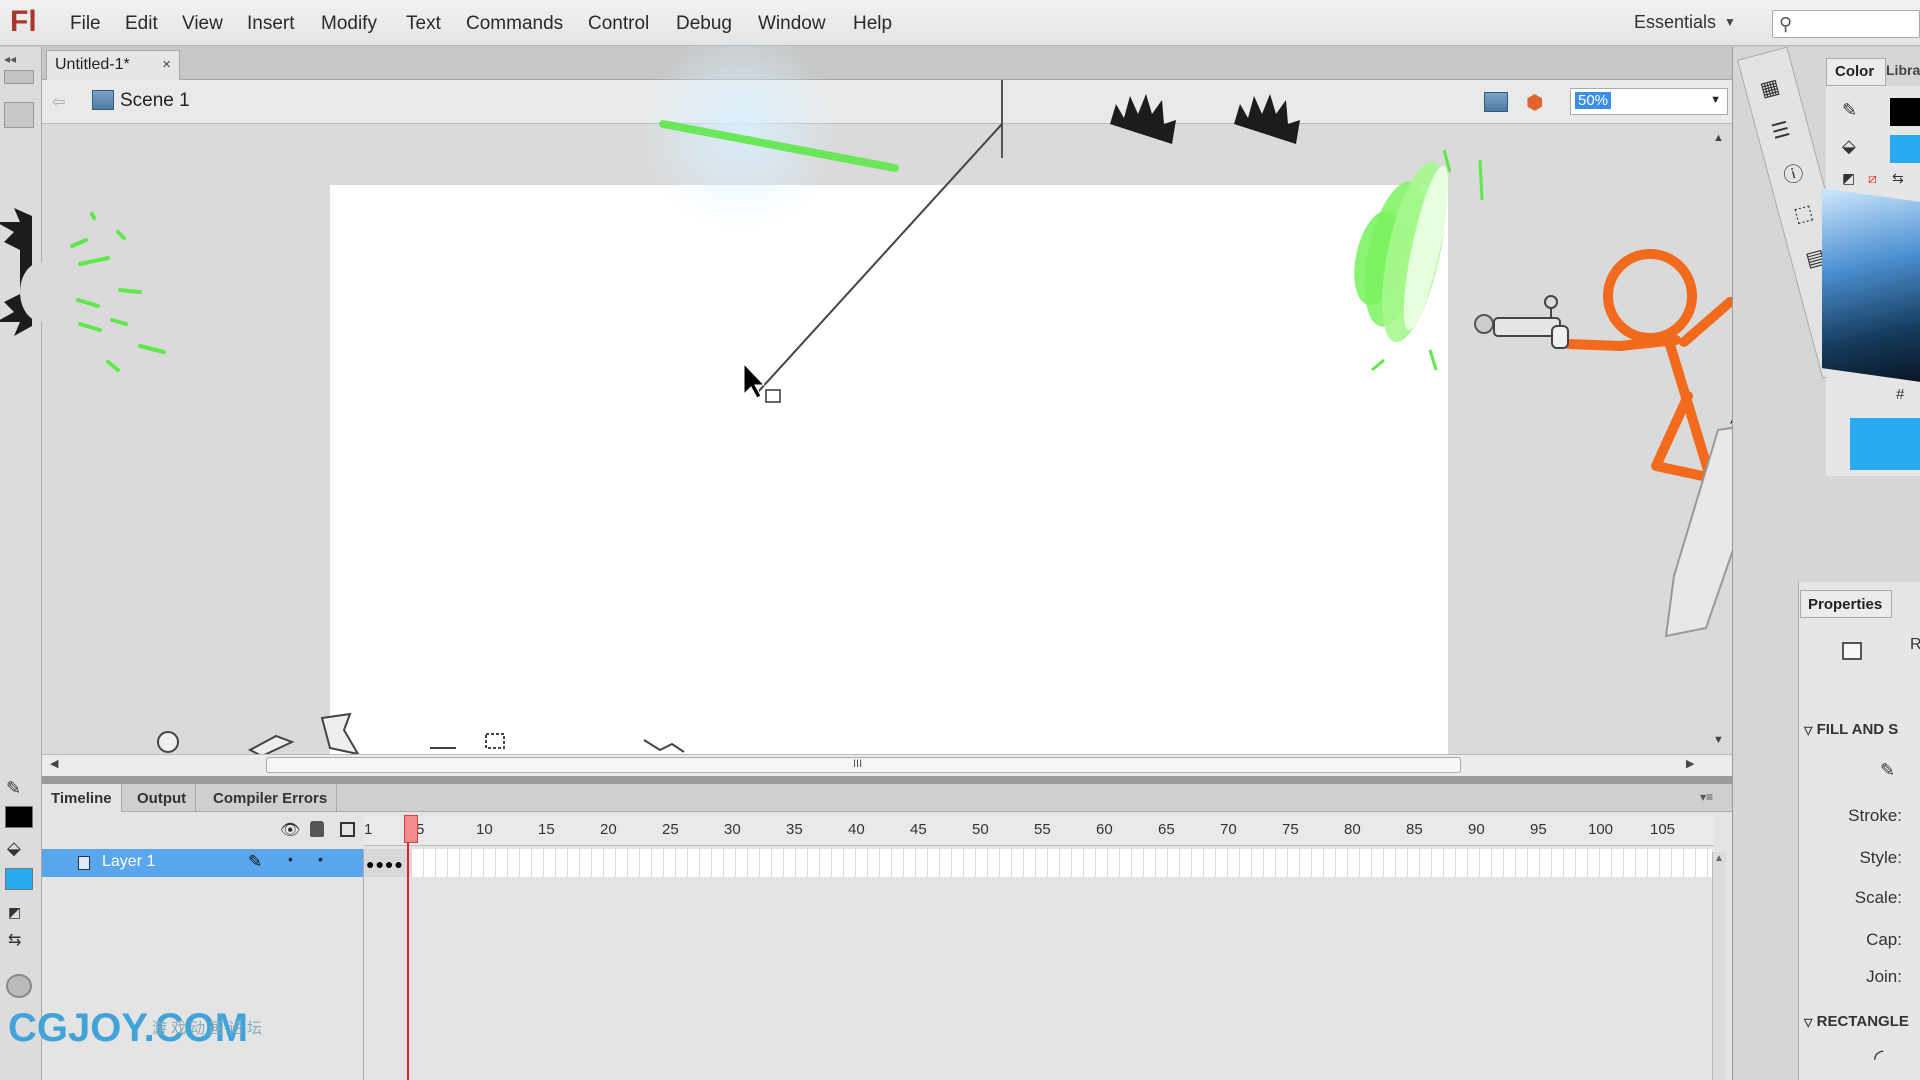  Describe the element at coordinates (1871, 285) in the screenshot. I see `color-spectrum` at that location.